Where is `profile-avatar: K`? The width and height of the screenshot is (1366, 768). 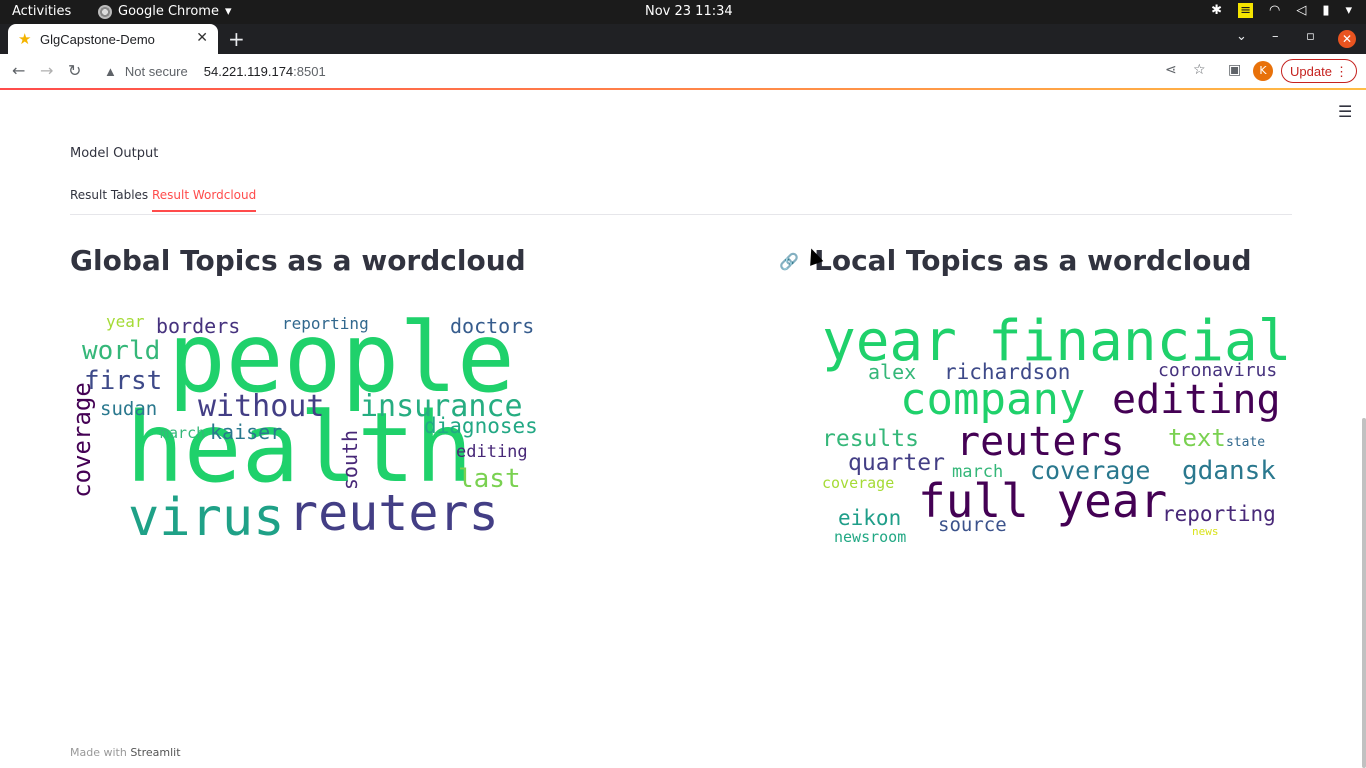 profile-avatar: K is located at coordinates (1263, 71).